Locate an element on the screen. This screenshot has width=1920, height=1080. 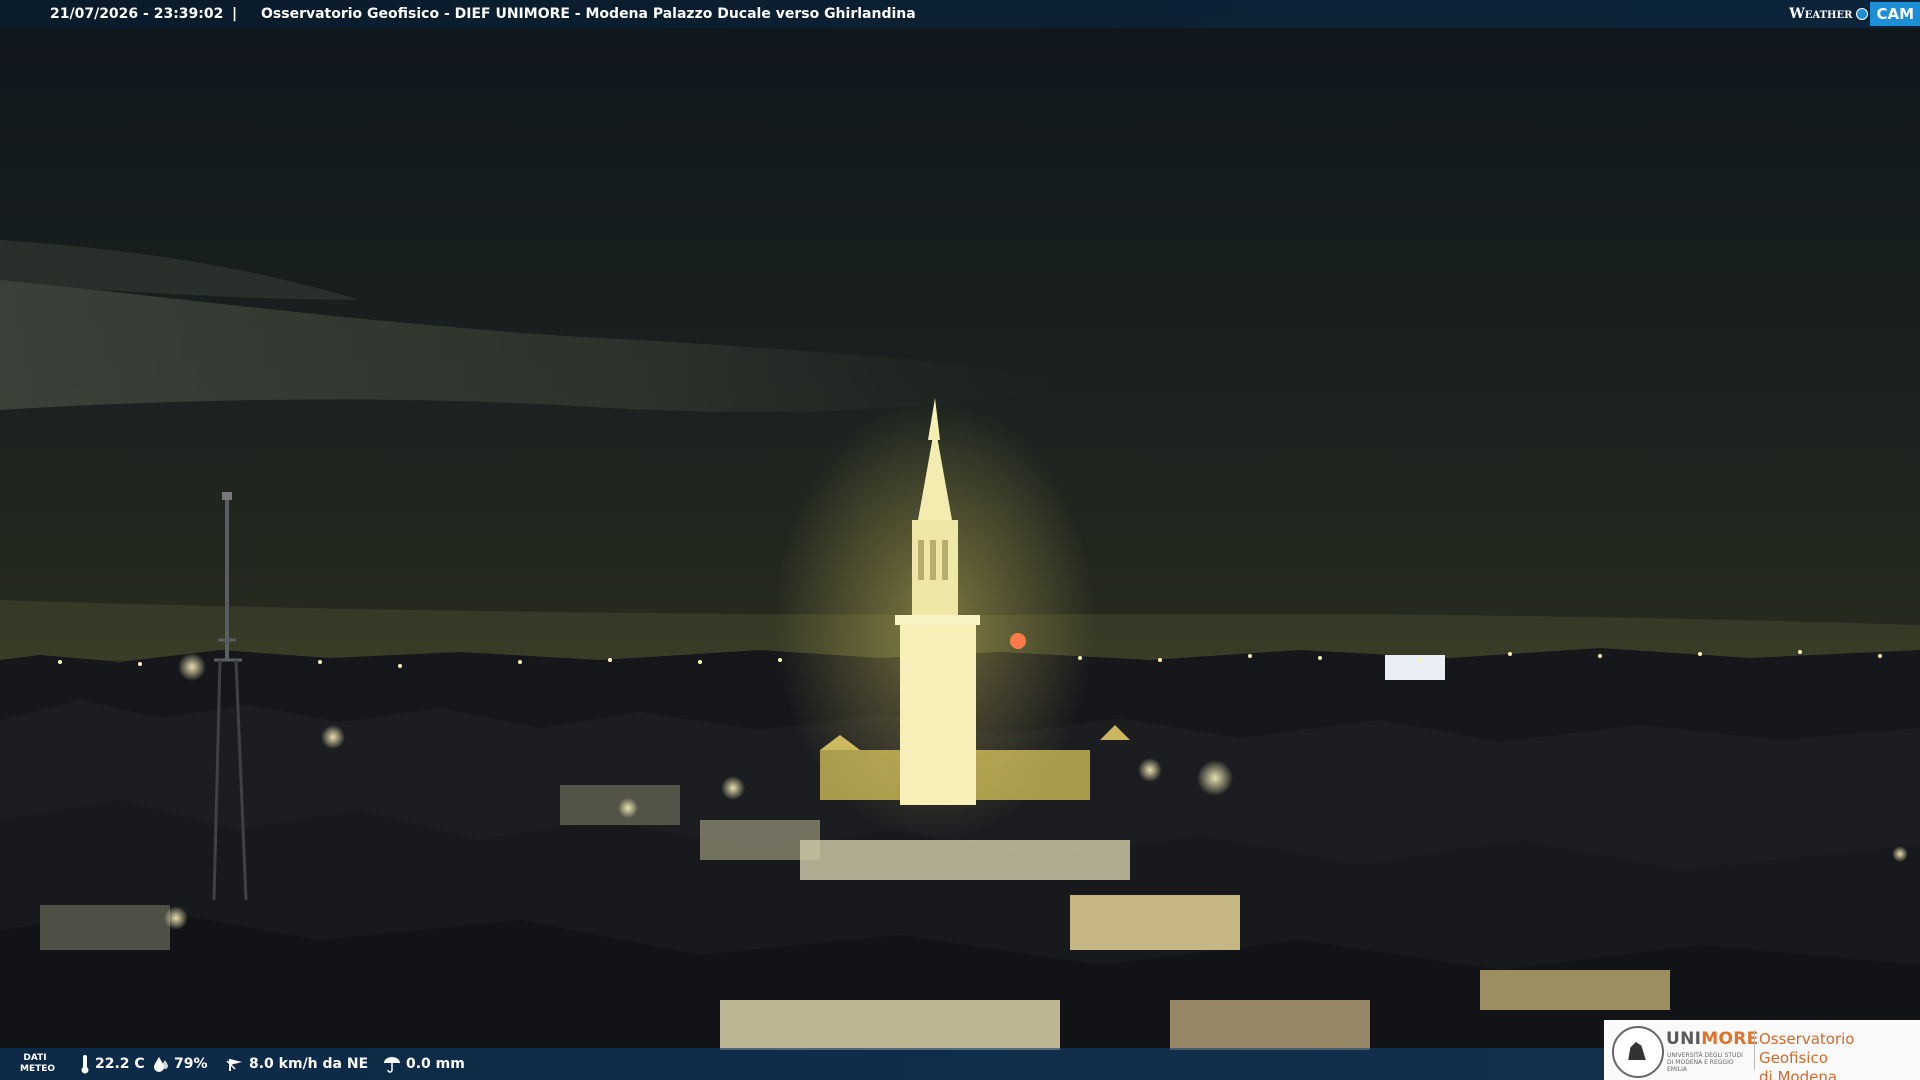
weathercam-logo: Weather CAM is located at coordinates (1854, 14).